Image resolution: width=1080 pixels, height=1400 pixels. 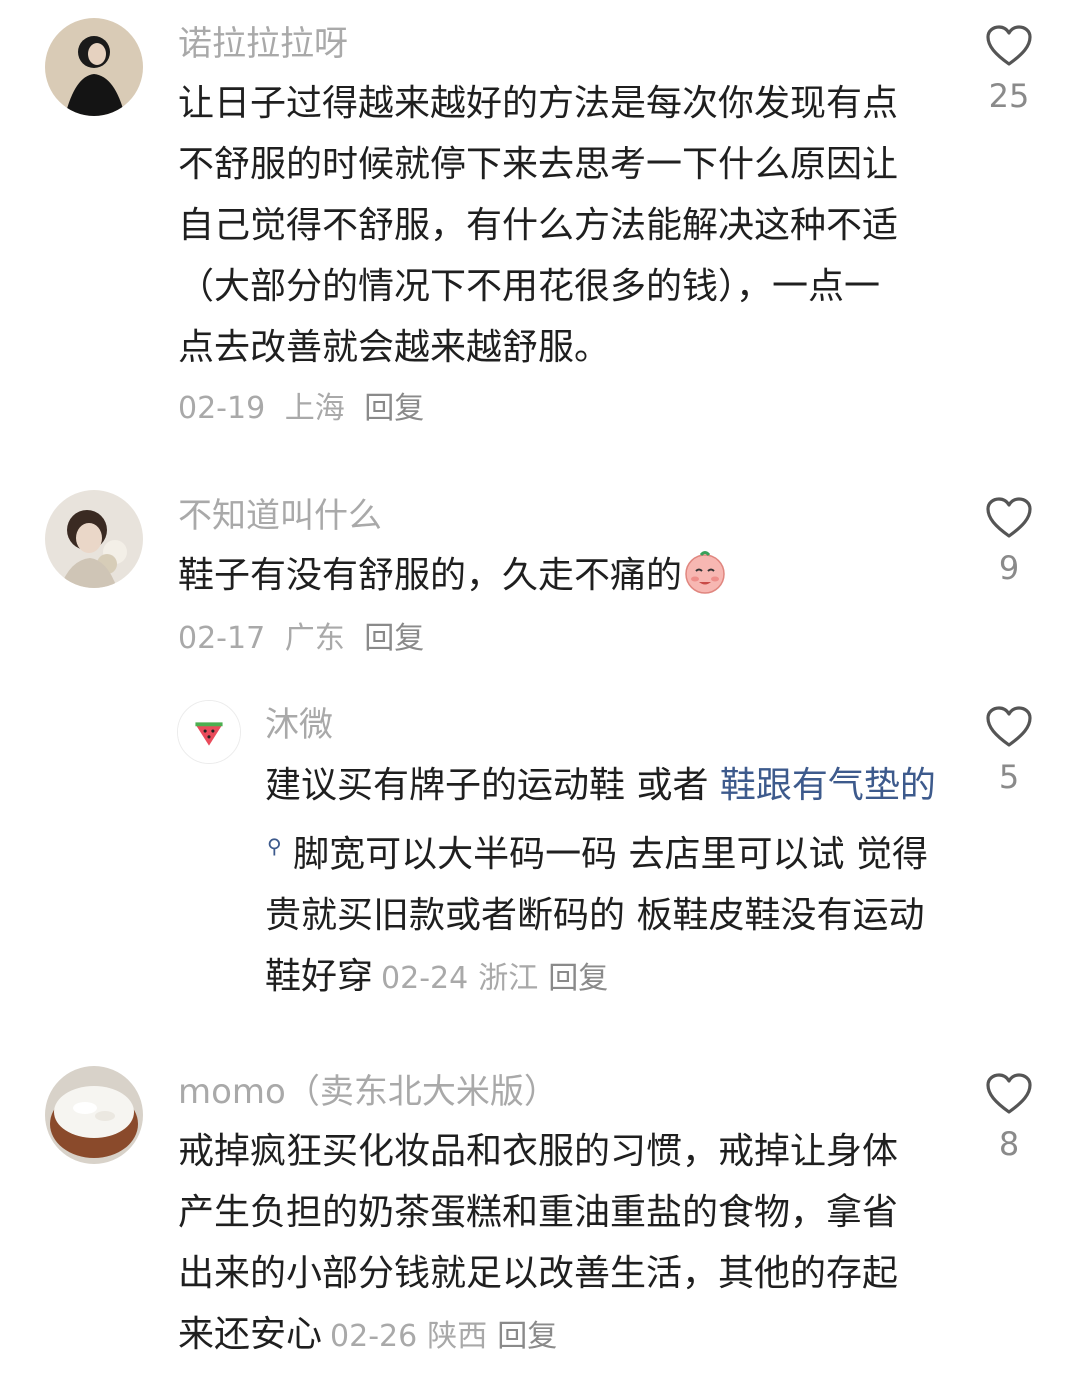 I want to click on username: 沐微, so click(x=299, y=725).